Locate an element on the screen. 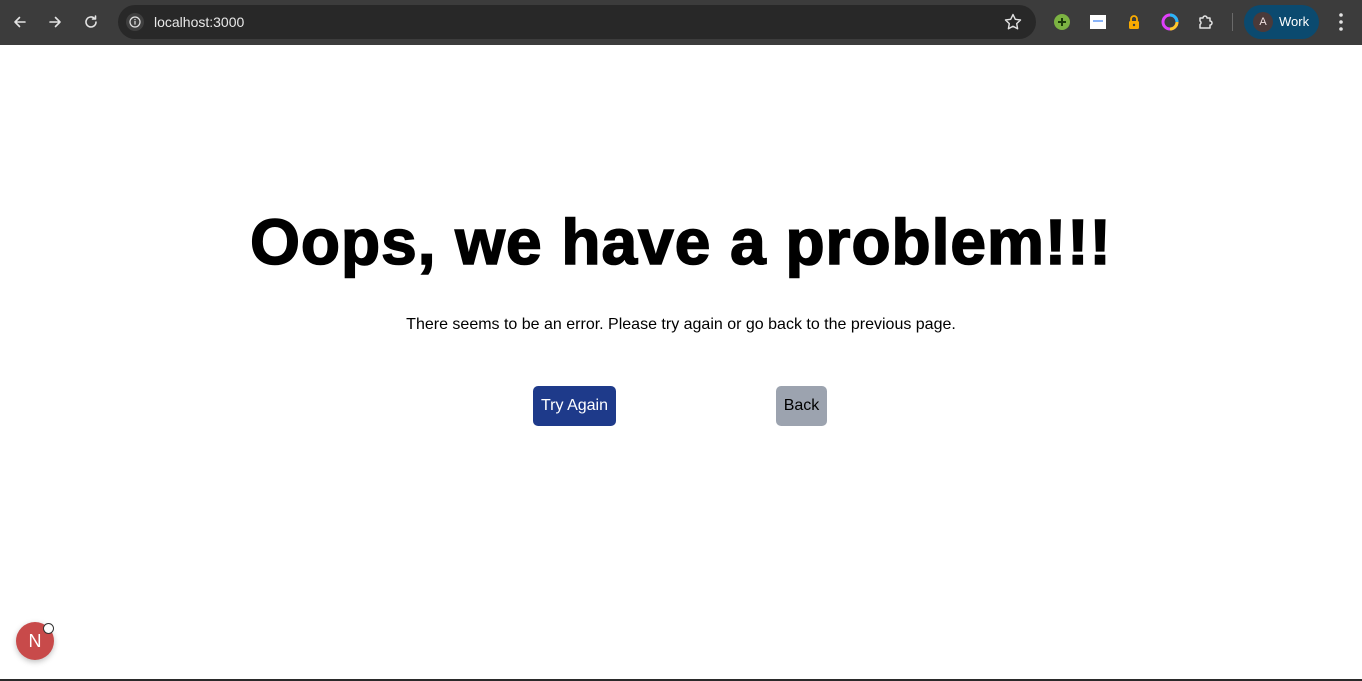  site-info-icon is located at coordinates (135, 22).